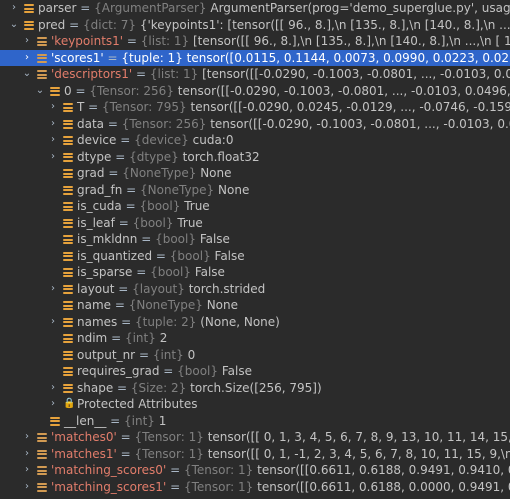  I want to click on tree-row: is_cuda = {bool} True, so click(255, 206).